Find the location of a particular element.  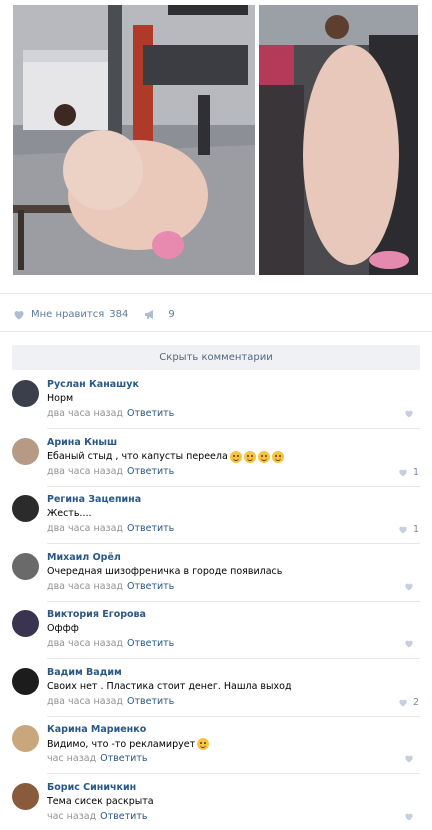

comment-author: Вадим Вадим is located at coordinates (84, 672).